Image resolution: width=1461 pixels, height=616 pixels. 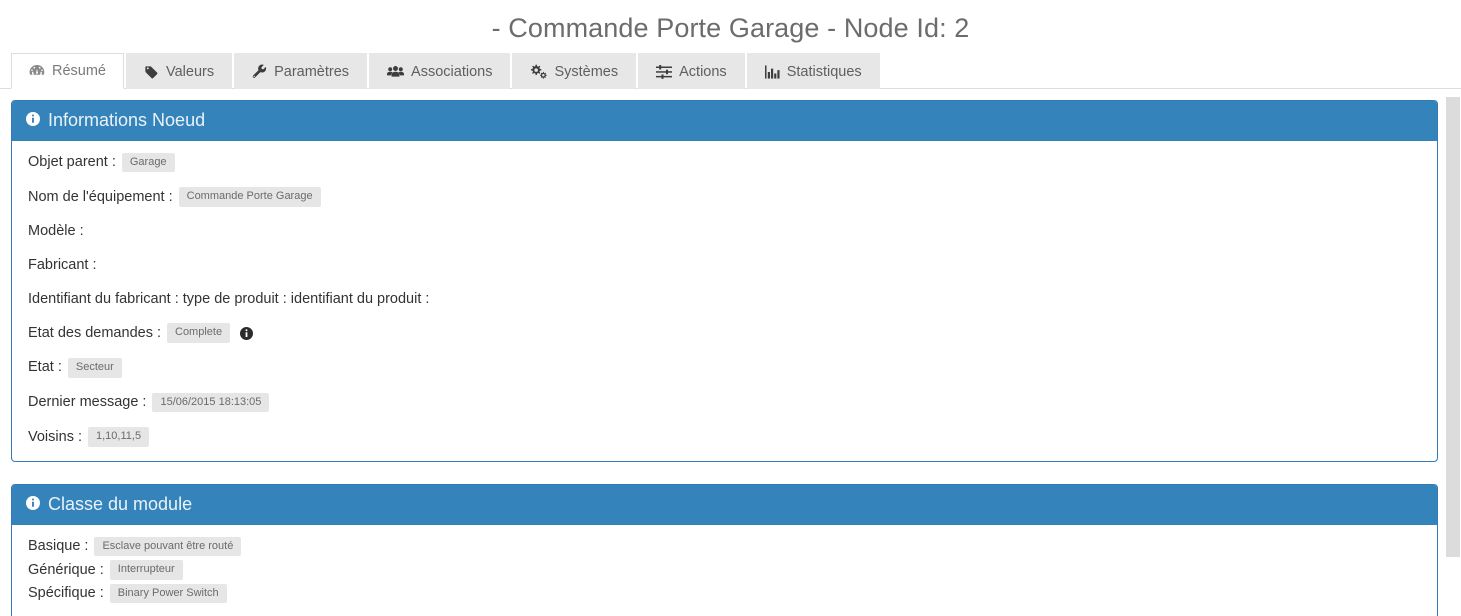 I want to click on row-specifique: Spécifique : Binary Power Switch, so click(x=724, y=593).